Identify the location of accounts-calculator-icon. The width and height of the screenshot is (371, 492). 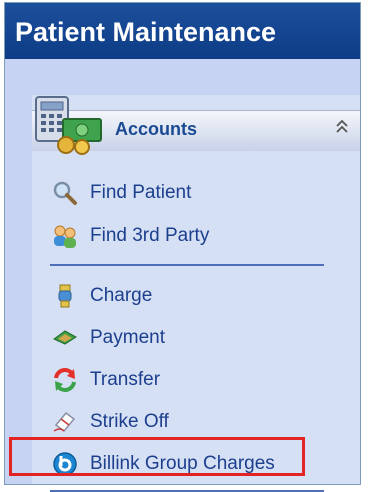
(68, 125).